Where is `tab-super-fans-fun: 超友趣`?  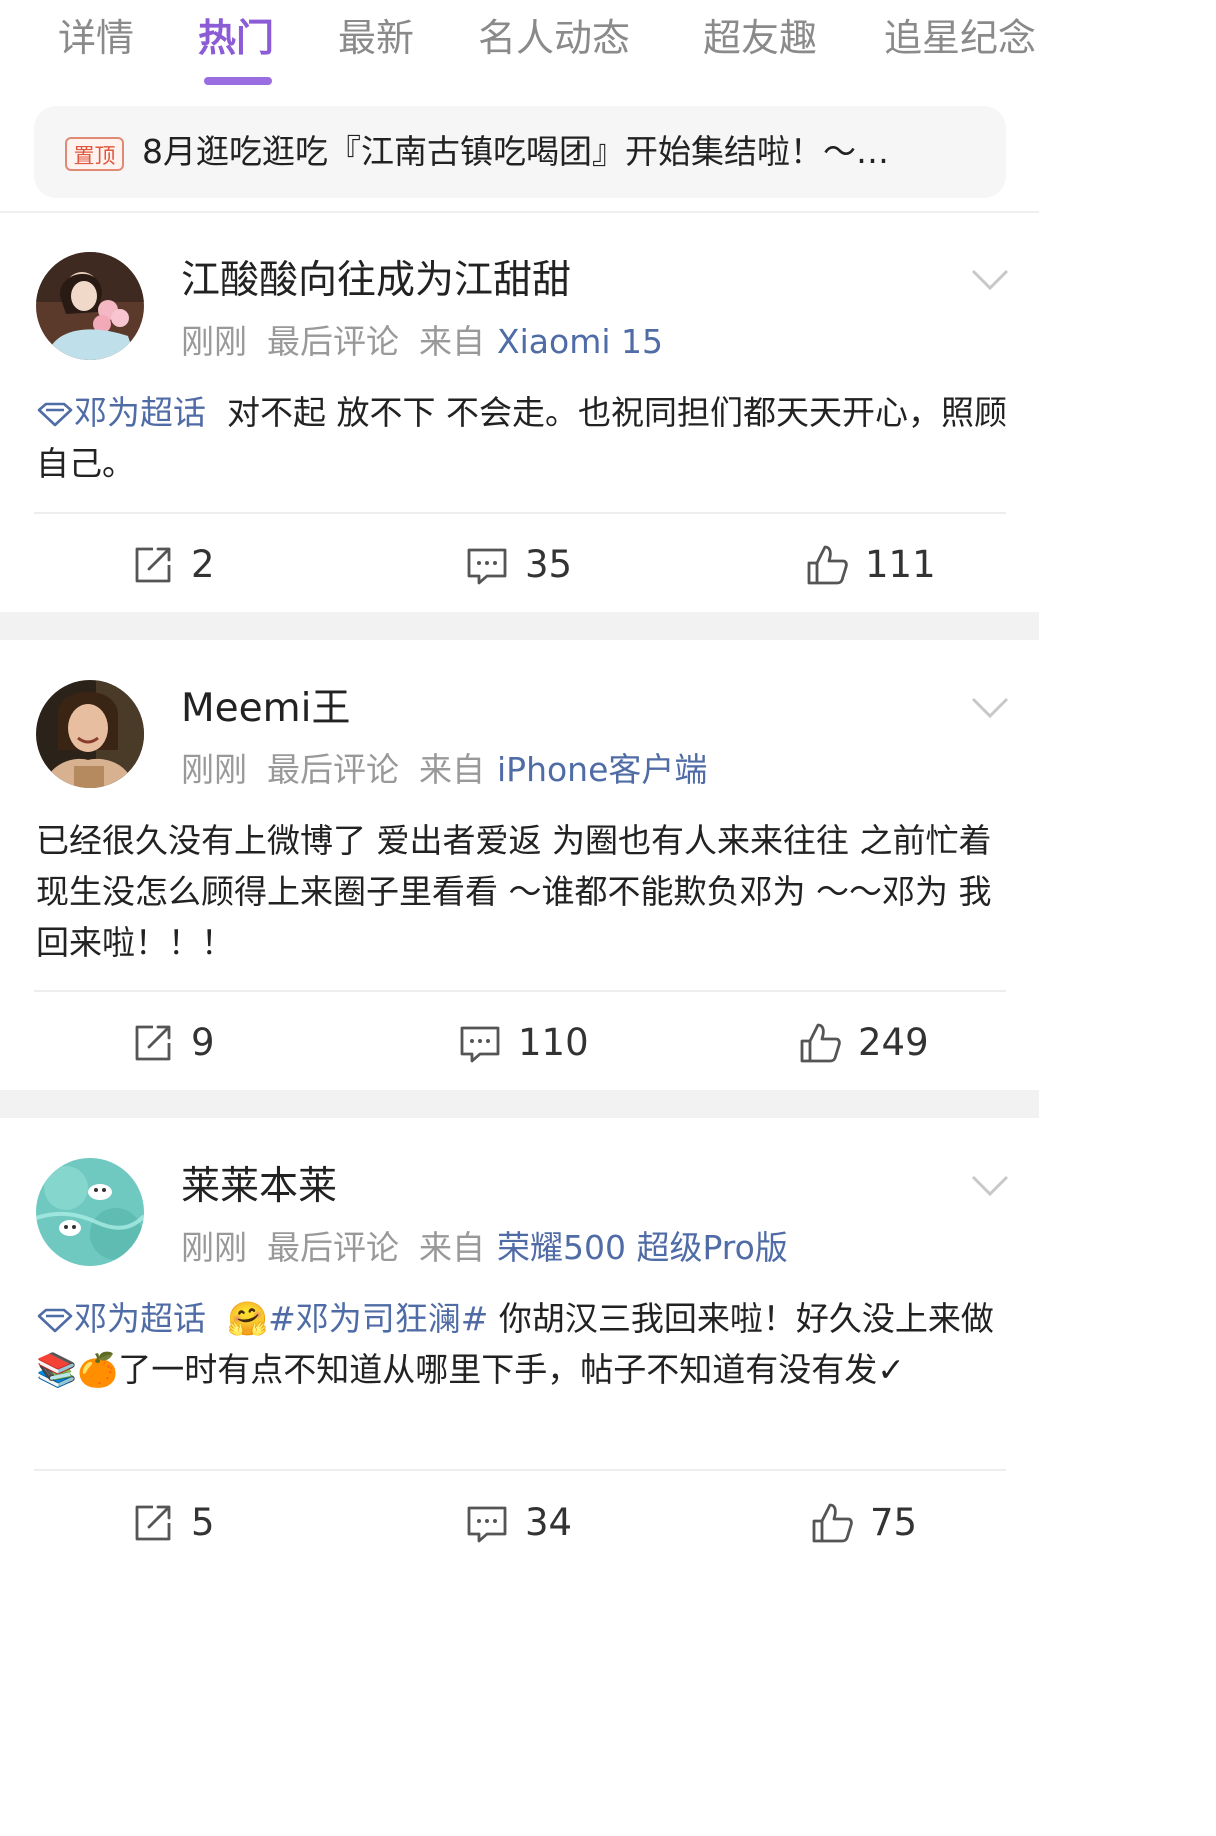
tab-super-fans-fun: 超友趣 is located at coordinates (760, 38).